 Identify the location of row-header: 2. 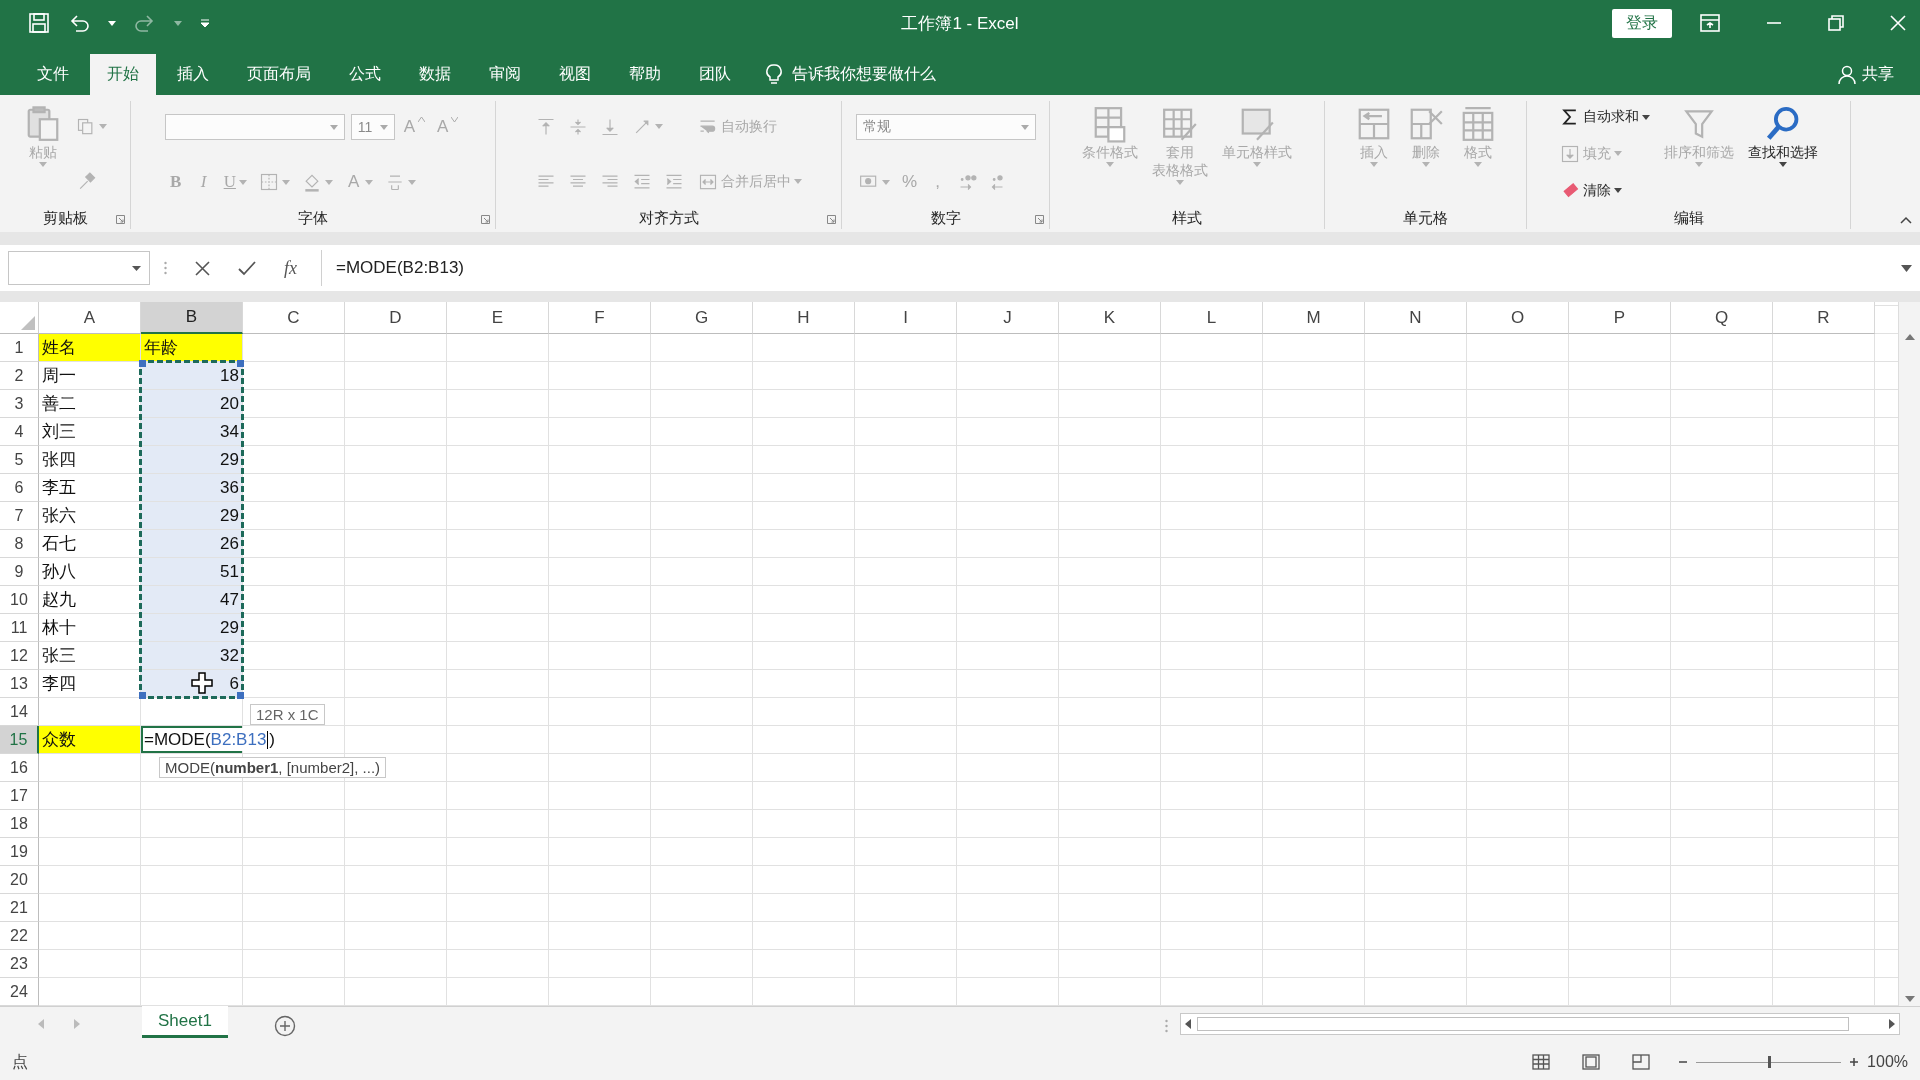
(19, 376).